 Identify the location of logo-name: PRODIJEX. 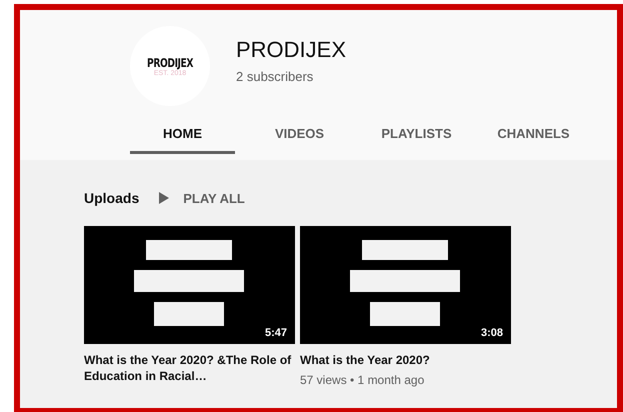
(170, 63).